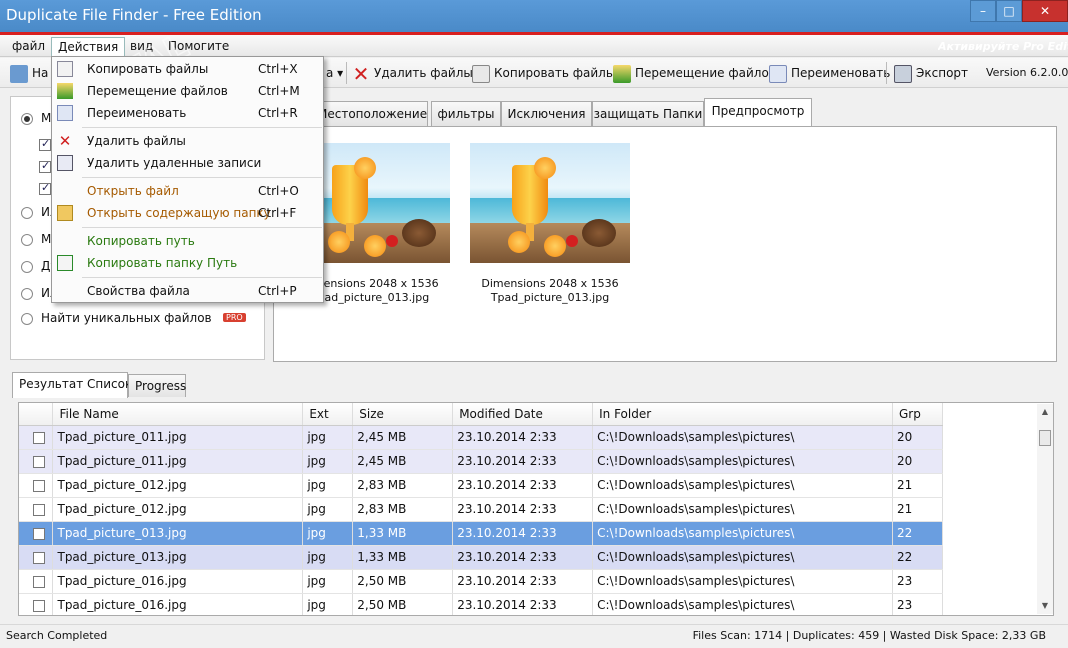 This screenshot has width=1068, height=648. I want to click on menu-item-open-folder: Открыть содержащую папку Ctrl+F, so click(187, 213).